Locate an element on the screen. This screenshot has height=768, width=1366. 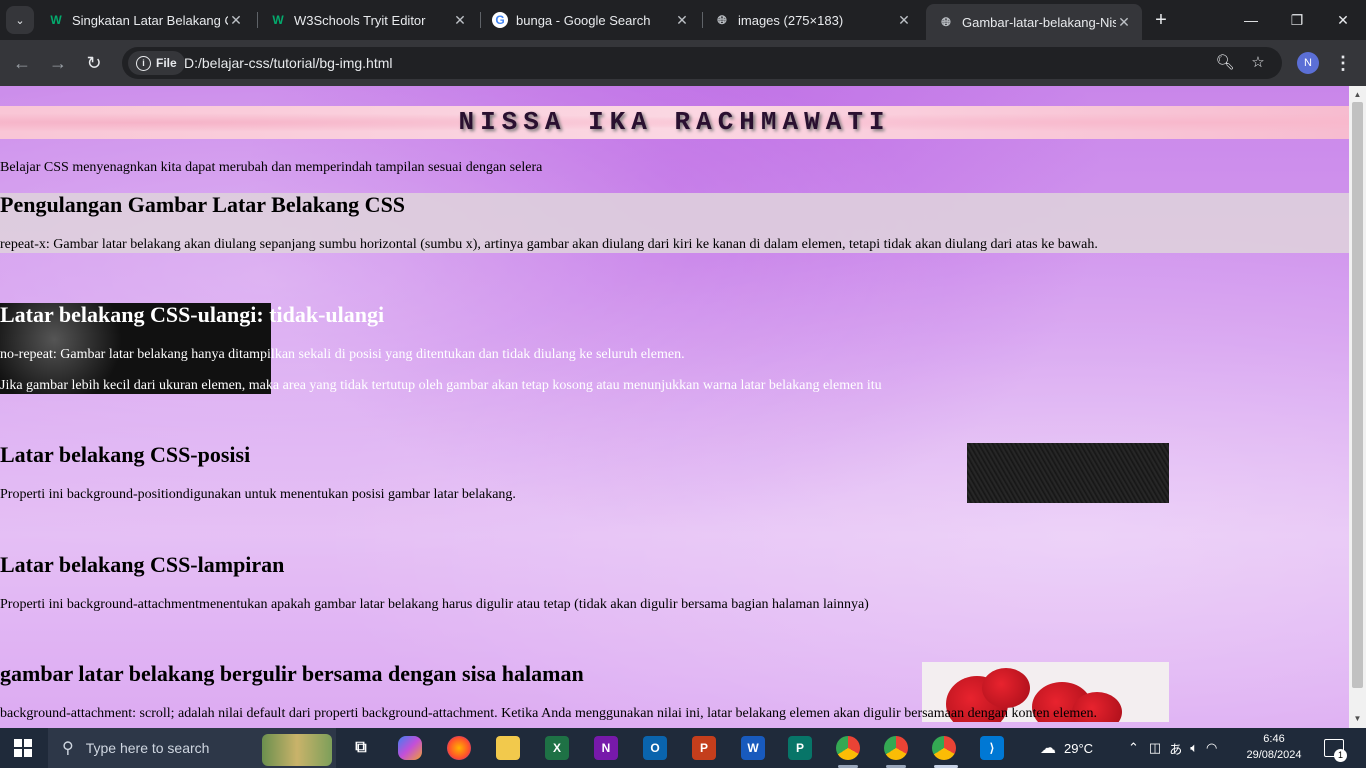
google-icon: G is located at coordinates (500, 20).